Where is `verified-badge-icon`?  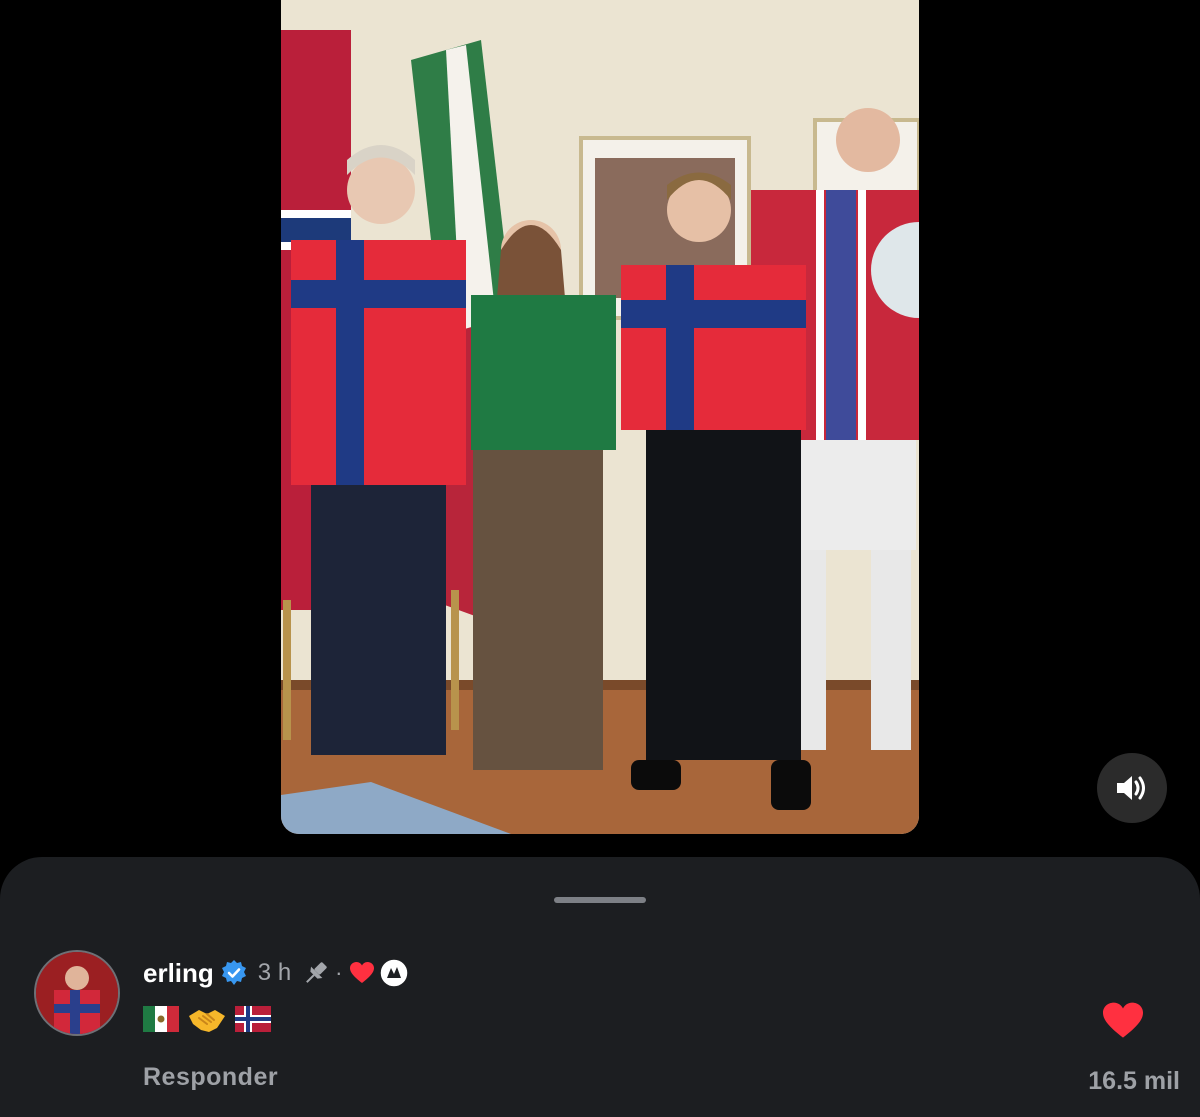 verified-badge-icon is located at coordinates (234, 973).